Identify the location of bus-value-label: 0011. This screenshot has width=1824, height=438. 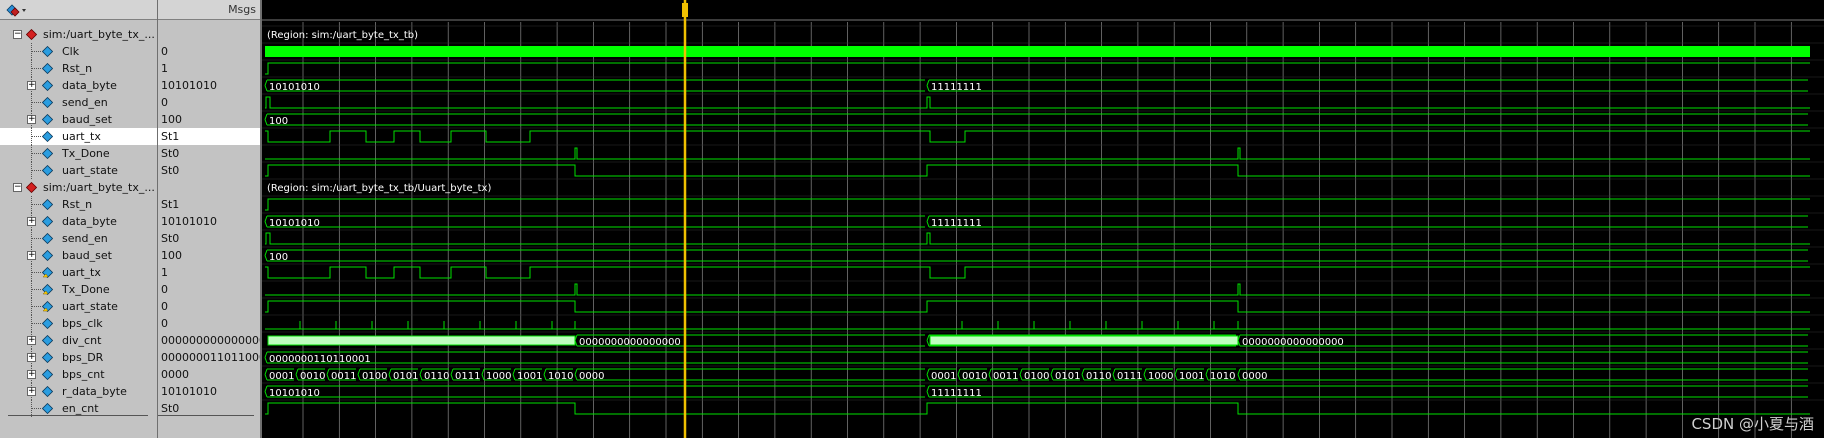
(1005, 376).